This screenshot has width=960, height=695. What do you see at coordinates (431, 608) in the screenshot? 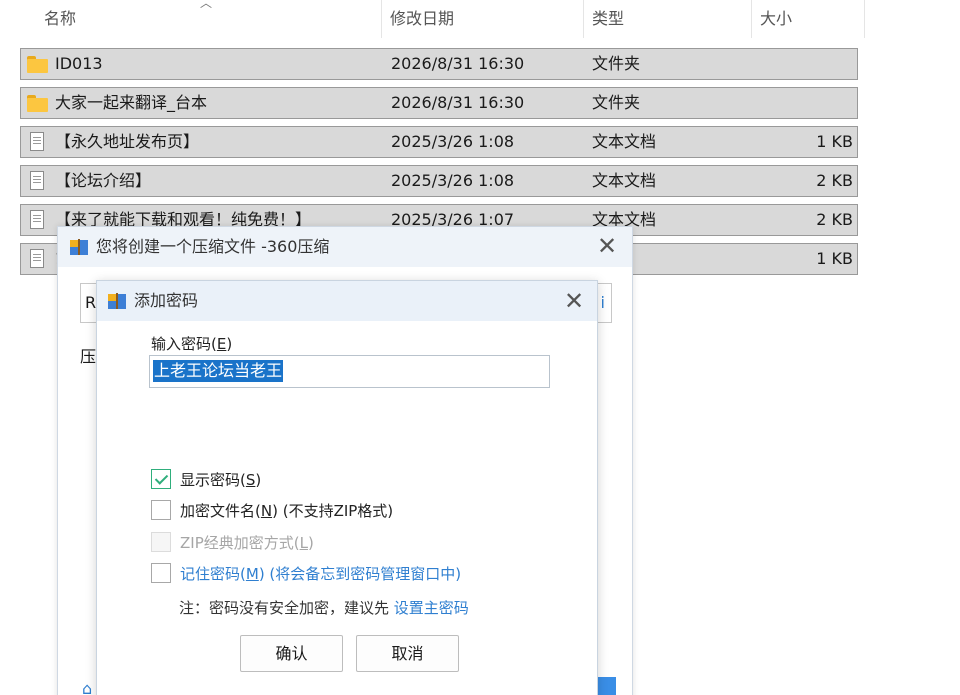
I see `set-master-password-link: 设置主密码` at bounding box center [431, 608].